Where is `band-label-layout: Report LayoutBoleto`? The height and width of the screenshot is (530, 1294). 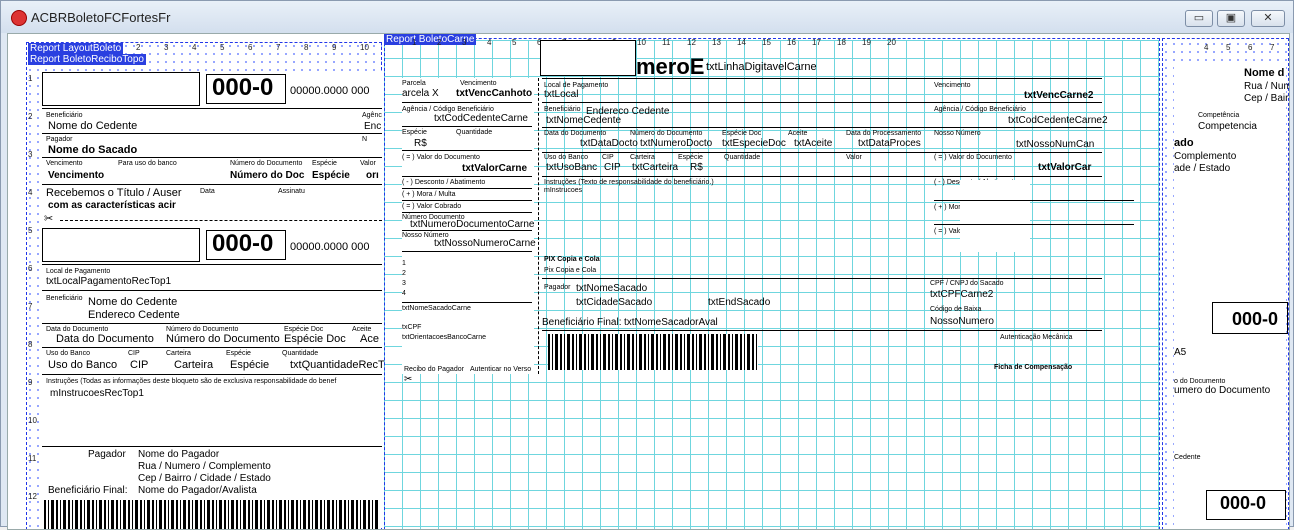
band-label-layout: Report LayoutBoleto is located at coordinates (76, 48).